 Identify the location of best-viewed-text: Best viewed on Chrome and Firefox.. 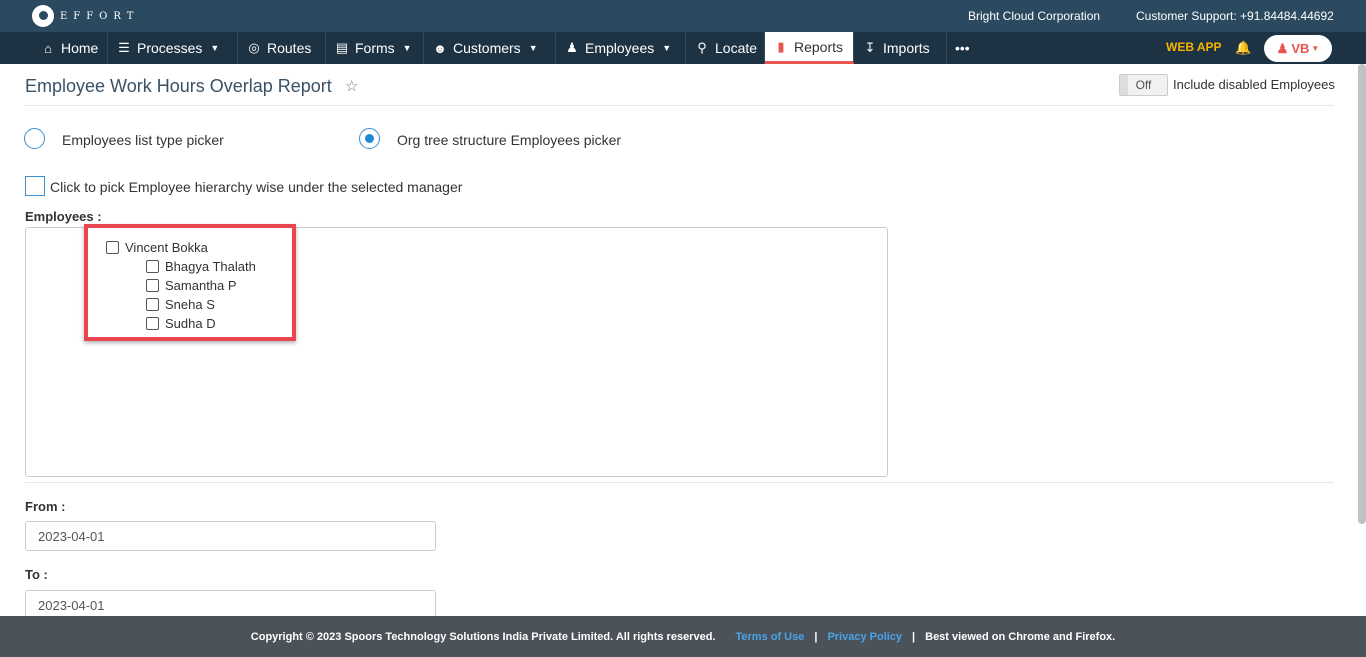
(1020, 636).